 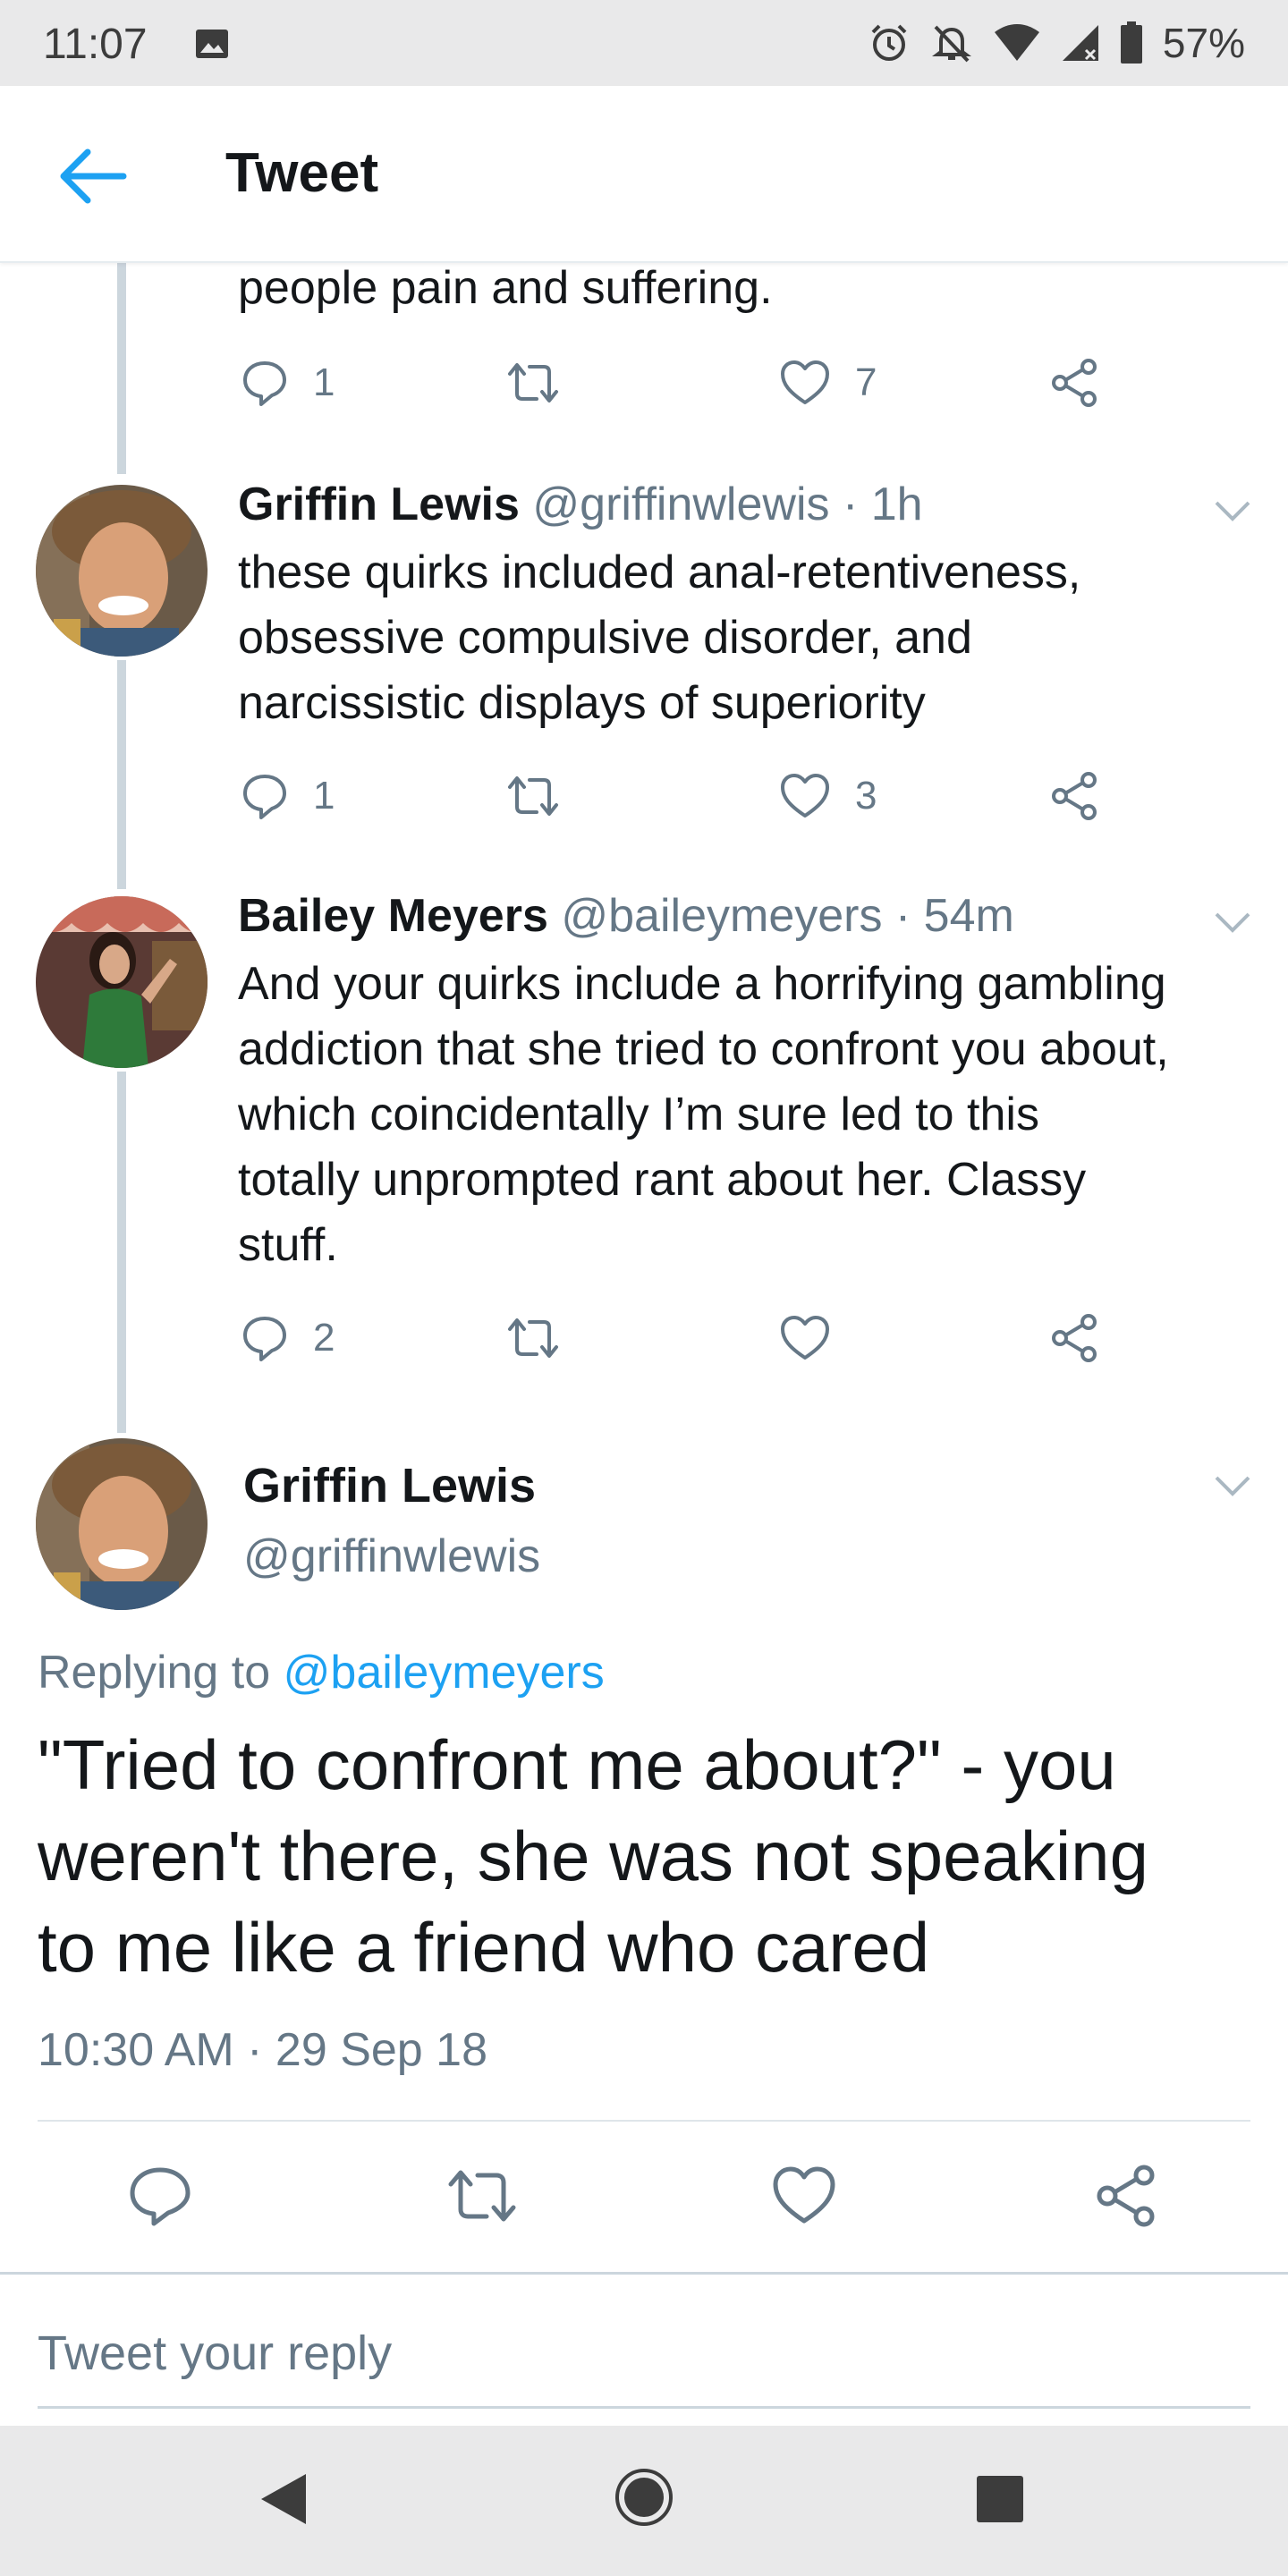 What do you see at coordinates (951, 44) in the screenshot?
I see `bell-off-icon` at bounding box center [951, 44].